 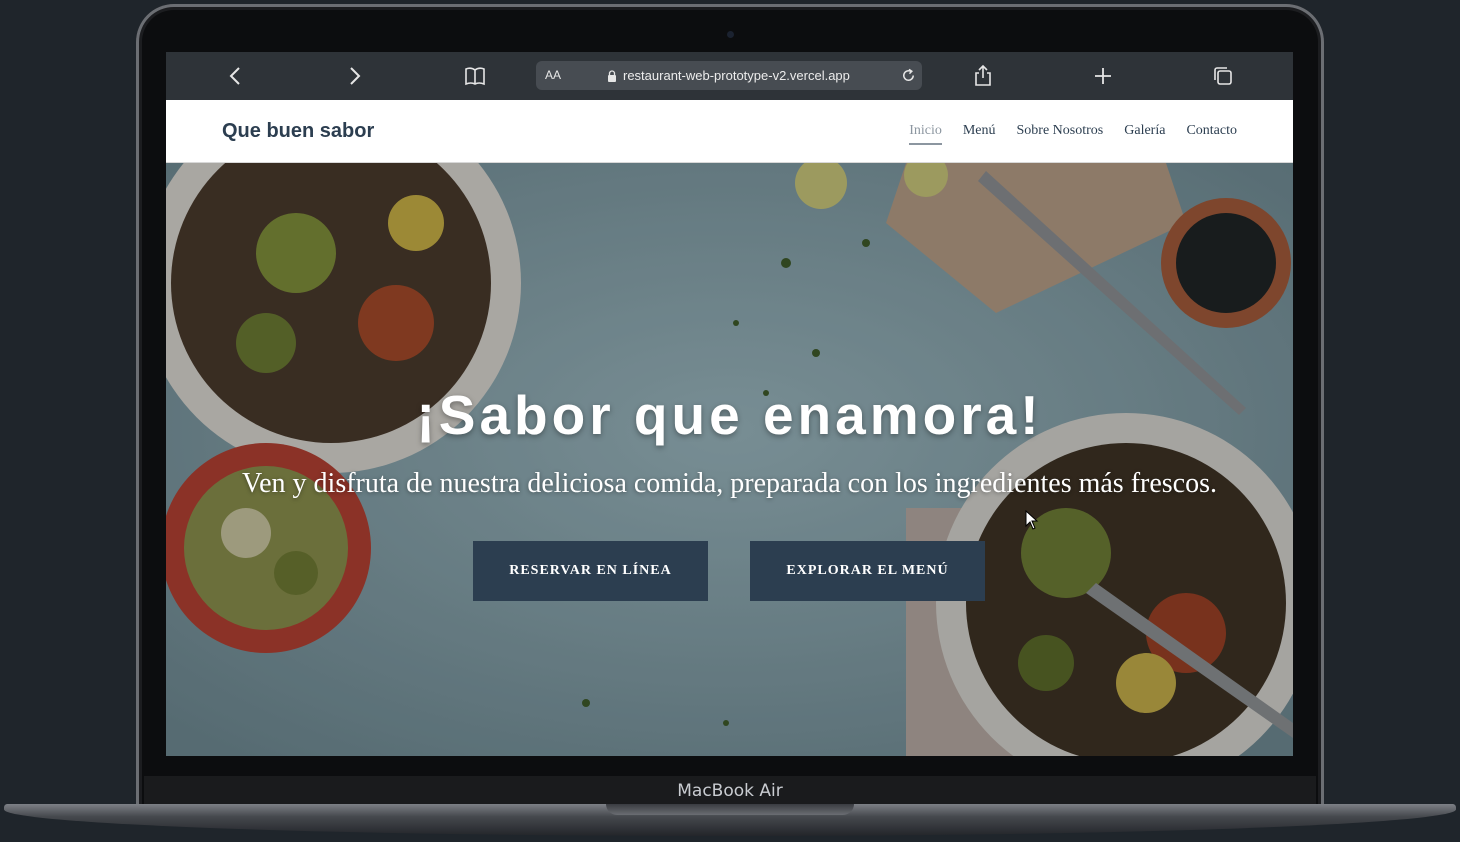 What do you see at coordinates (867, 571) in the screenshot?
I see `explore-menu-button: EXPLORAR EL MENÚ` at bounding box center [867, 571].